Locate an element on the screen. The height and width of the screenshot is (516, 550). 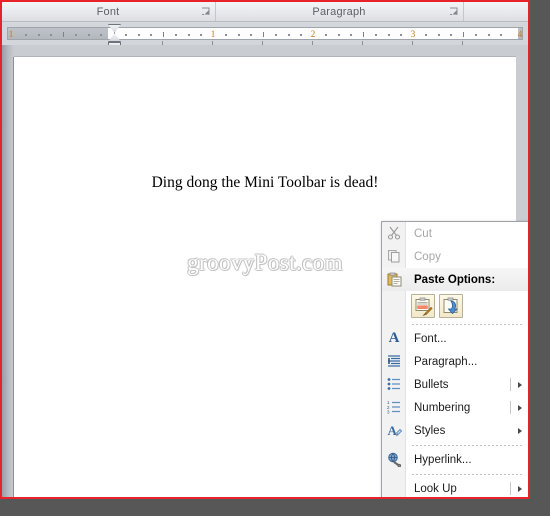
paragraph-icon is located at coordinates (394, 361).